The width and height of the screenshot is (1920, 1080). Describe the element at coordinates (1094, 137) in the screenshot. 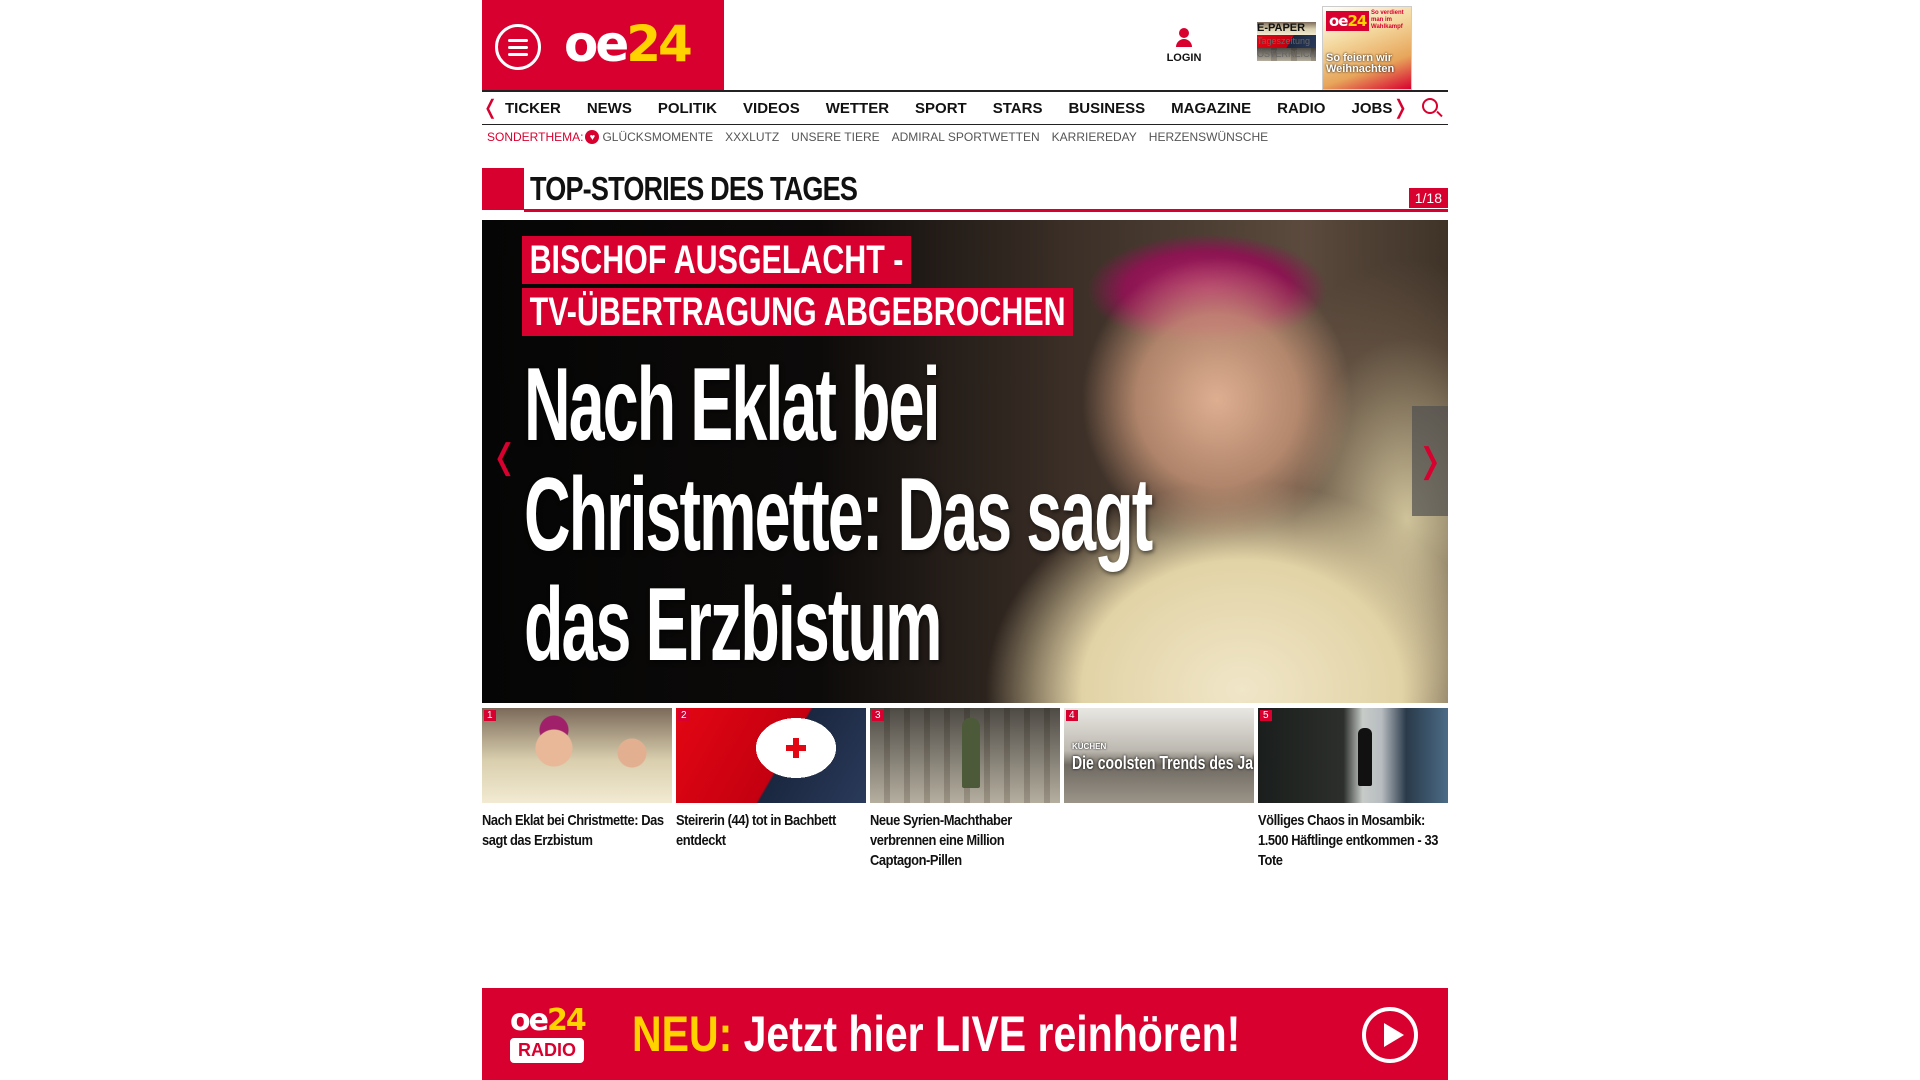

I see `special-topic-karriereday: KARRIEREDAY` at that location.